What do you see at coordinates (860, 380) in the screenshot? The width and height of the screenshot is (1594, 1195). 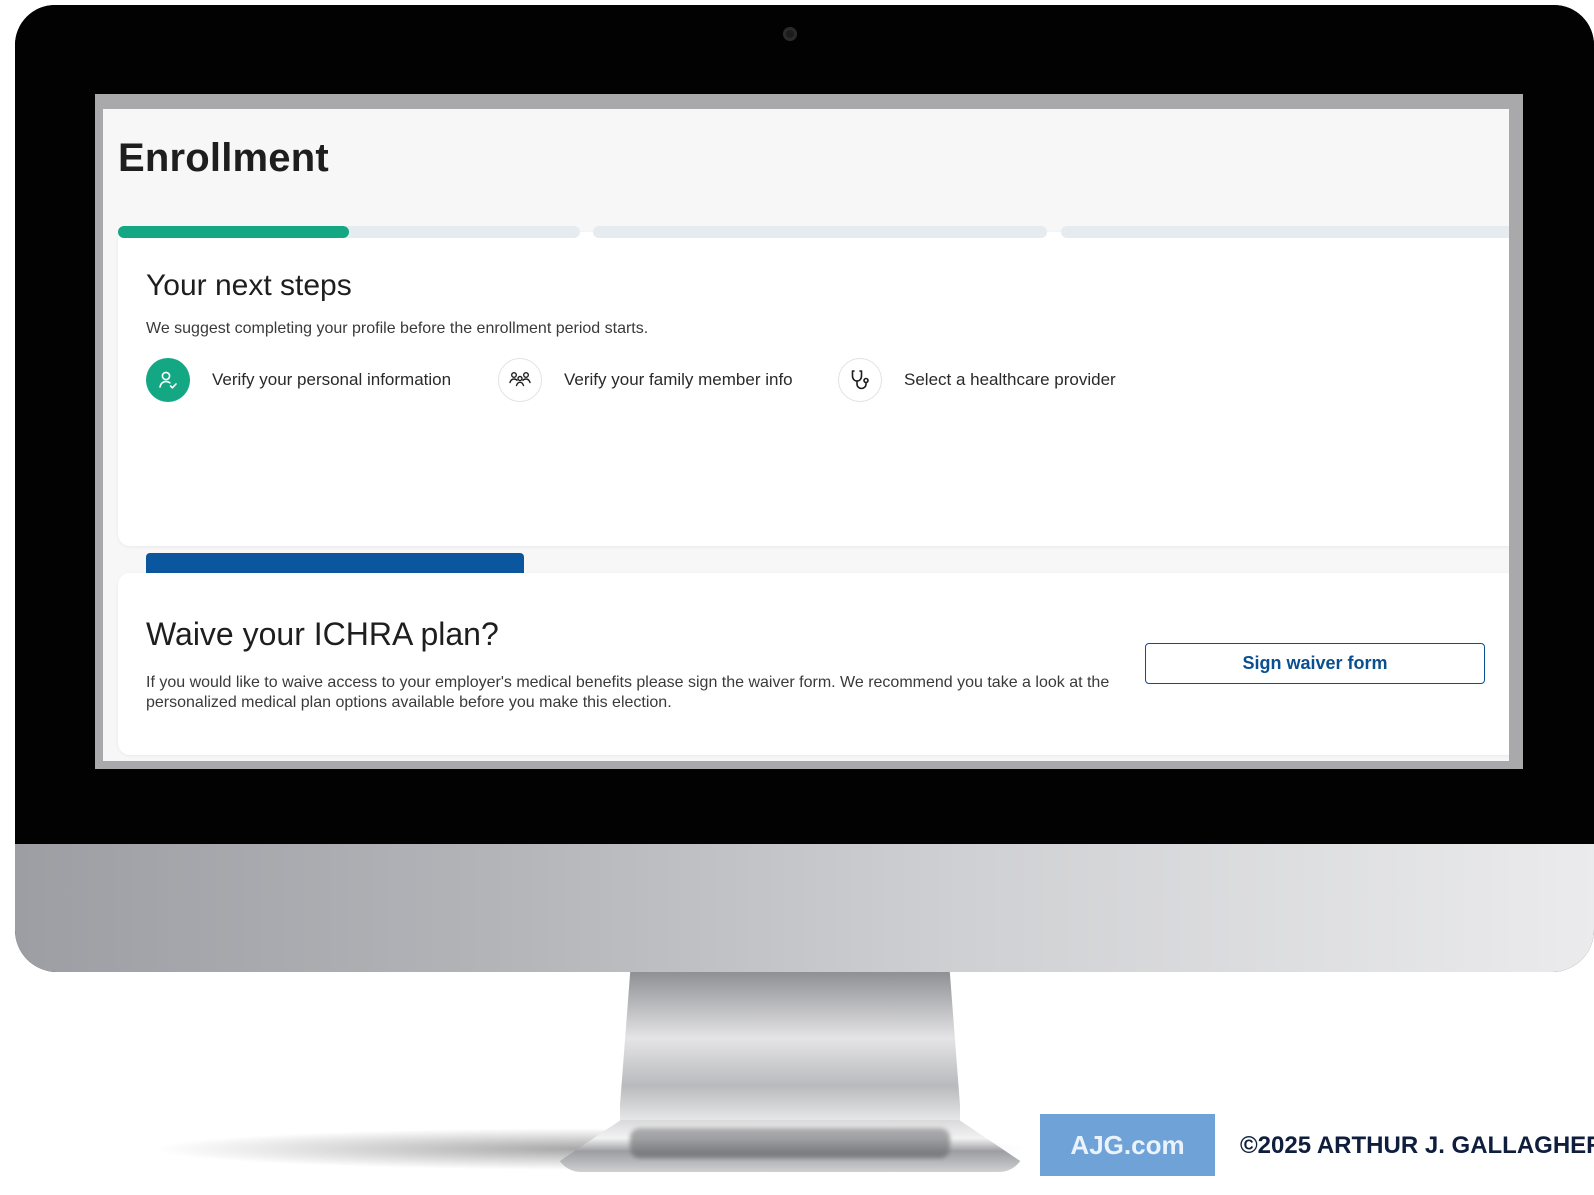 I see `stethoscope-icon` at bounding box center [860, 380].